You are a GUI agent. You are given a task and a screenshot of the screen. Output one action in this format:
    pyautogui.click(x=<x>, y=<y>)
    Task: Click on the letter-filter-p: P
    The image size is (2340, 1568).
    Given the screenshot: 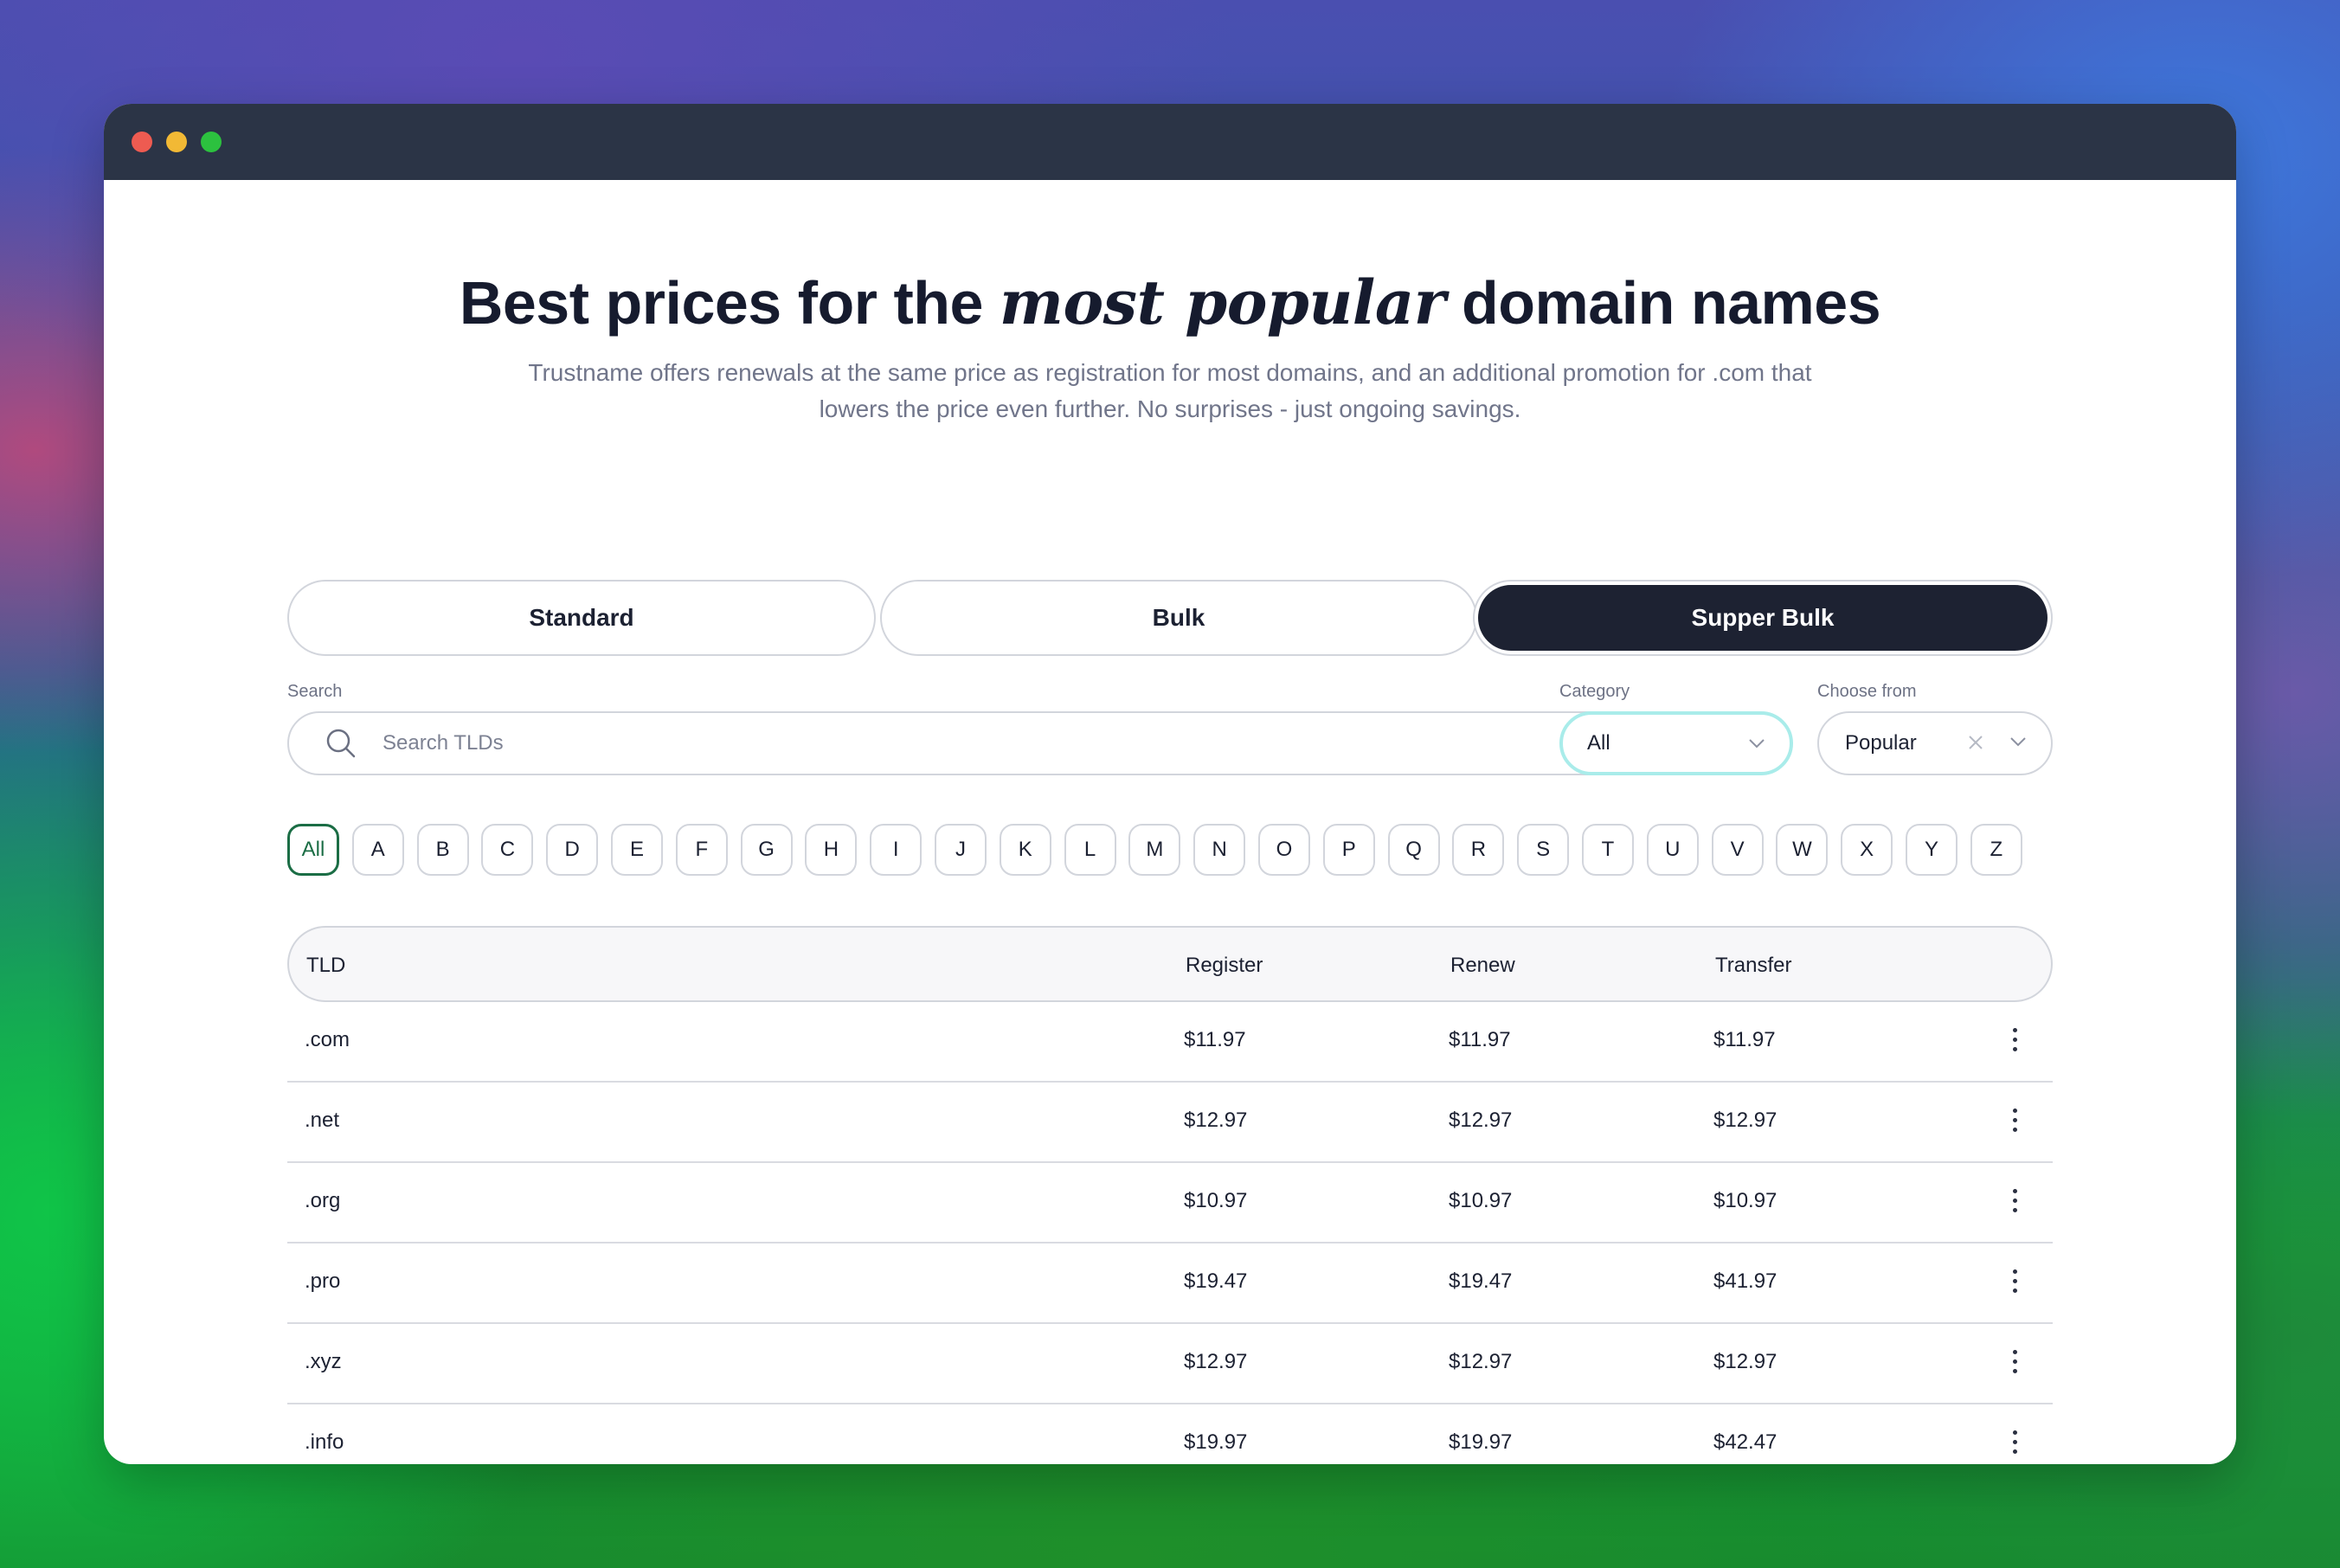 What is the action you would take?
    pyautogui.click(x=1348, y=850)
    